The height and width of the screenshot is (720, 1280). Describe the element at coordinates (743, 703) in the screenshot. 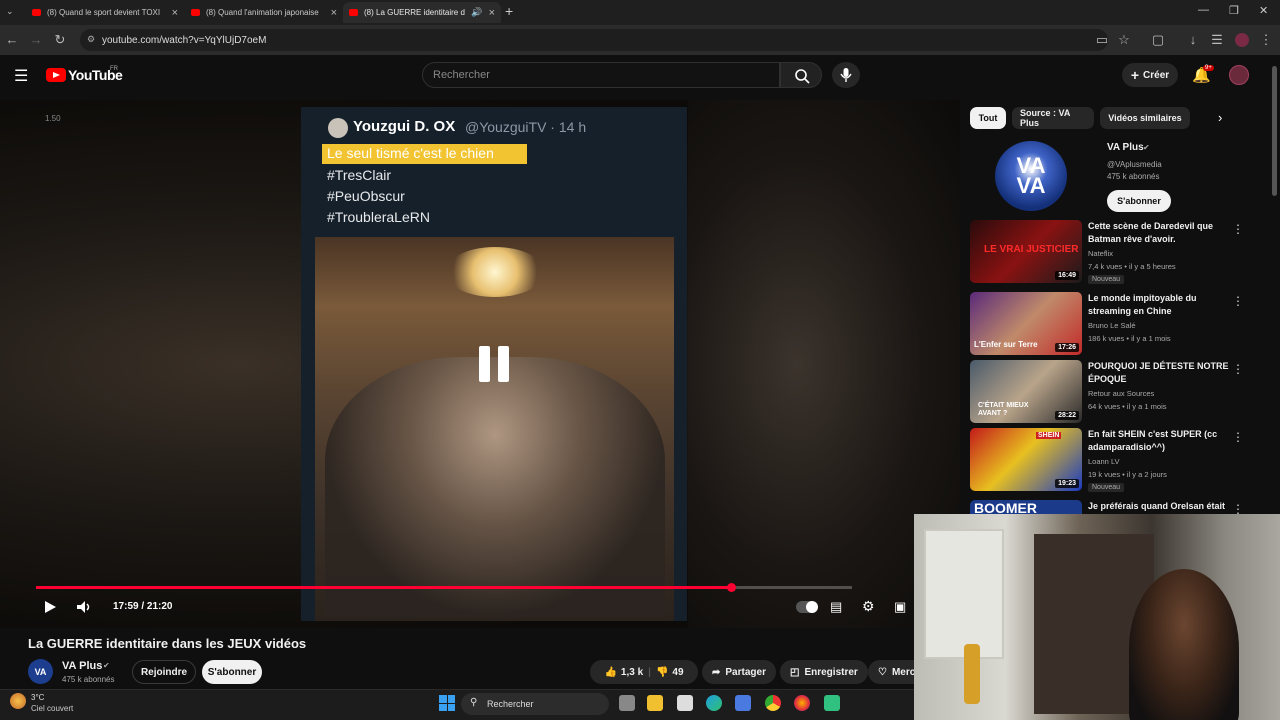

I see `store-icon` at that location.